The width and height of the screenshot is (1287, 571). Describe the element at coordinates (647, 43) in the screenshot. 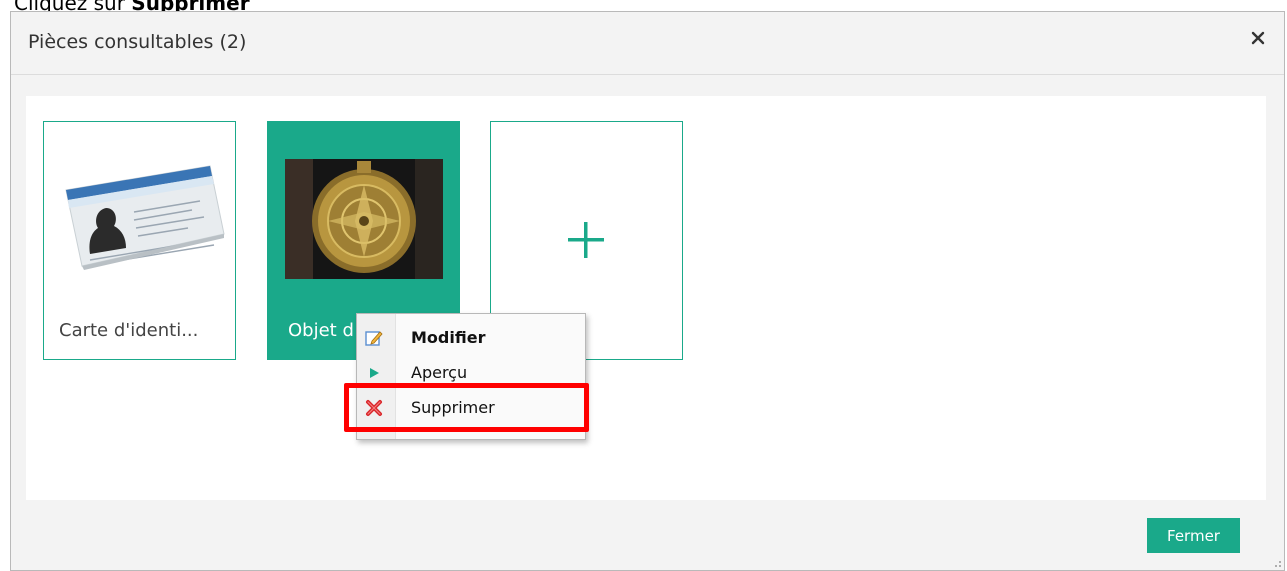

I see `dialog-header: Pièces consultables (2)` at that location.